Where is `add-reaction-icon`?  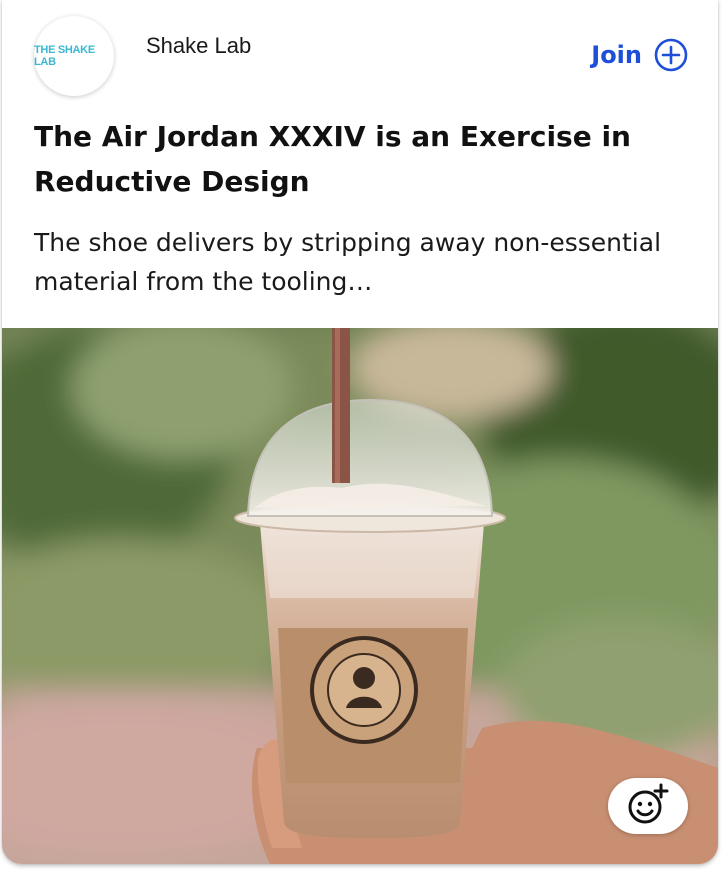
add-reaction-icon is located at coordinates (648, 806).